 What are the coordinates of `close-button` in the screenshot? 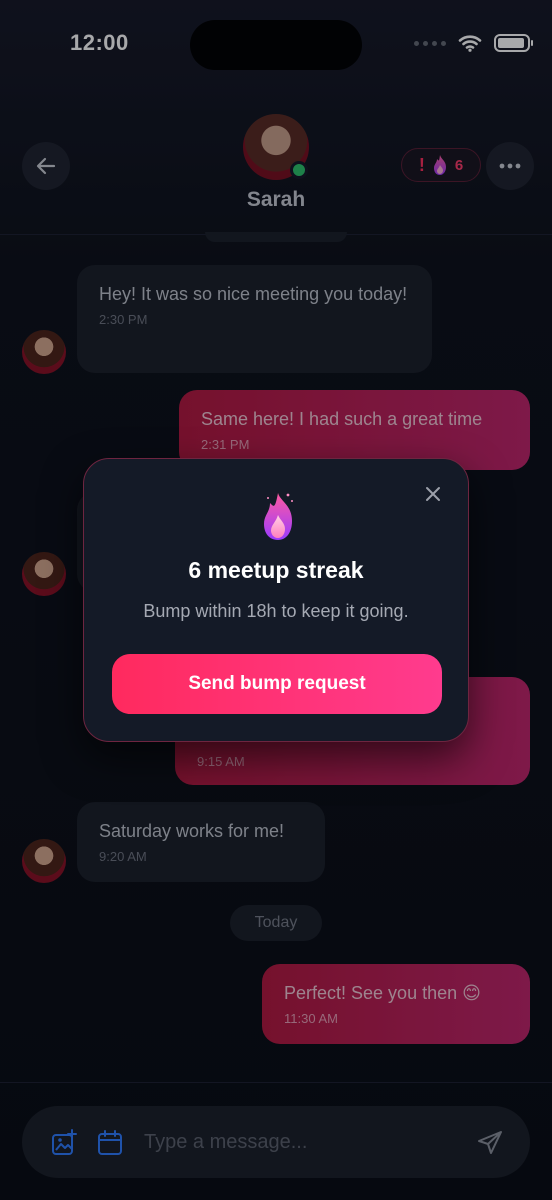 It's located at (433, 494).